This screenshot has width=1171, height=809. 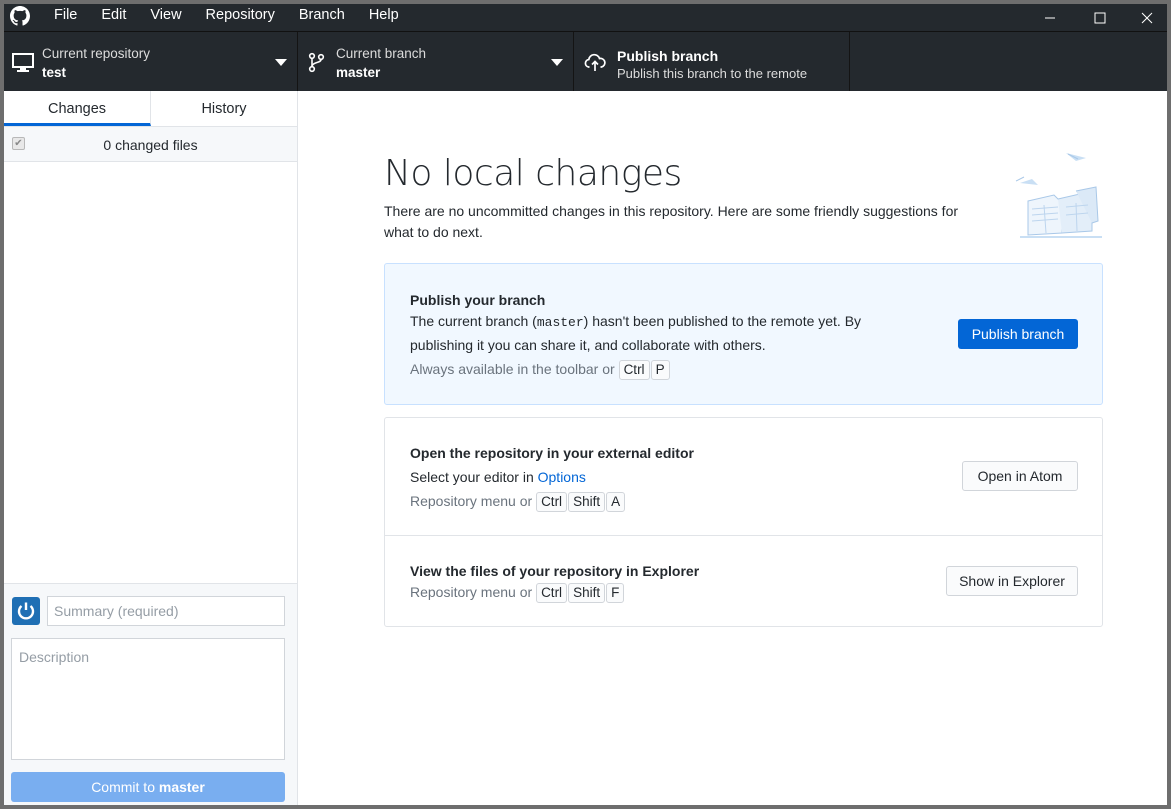 What do you see at coordinates (474, 477) in the screenshot?
I see `editor-card-text-label: Select your editor in` at bounding box center [474, 477].